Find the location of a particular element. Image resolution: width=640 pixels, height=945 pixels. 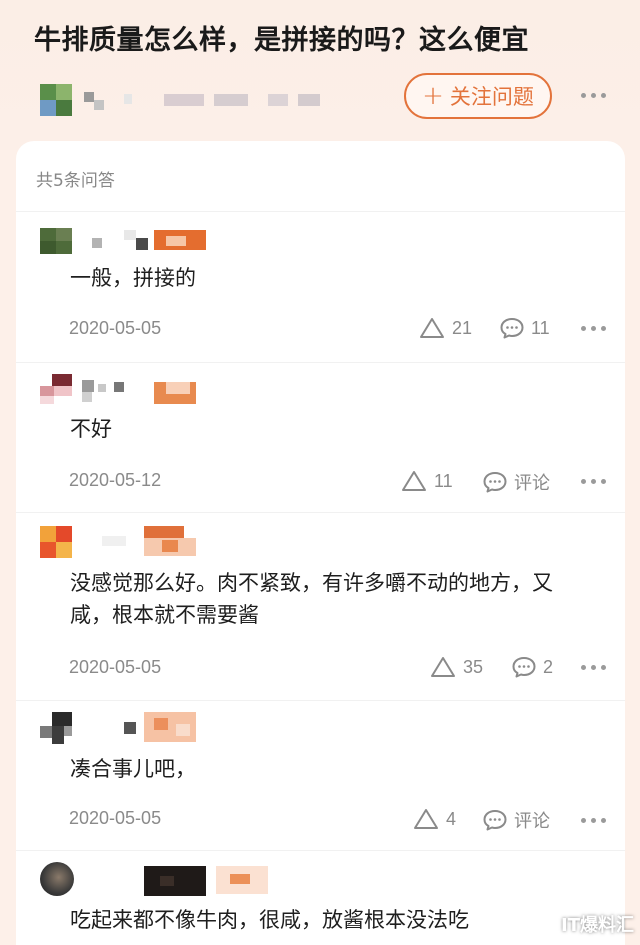

follow-question-button: + 关注问题 is located at coordinates (478, 96).